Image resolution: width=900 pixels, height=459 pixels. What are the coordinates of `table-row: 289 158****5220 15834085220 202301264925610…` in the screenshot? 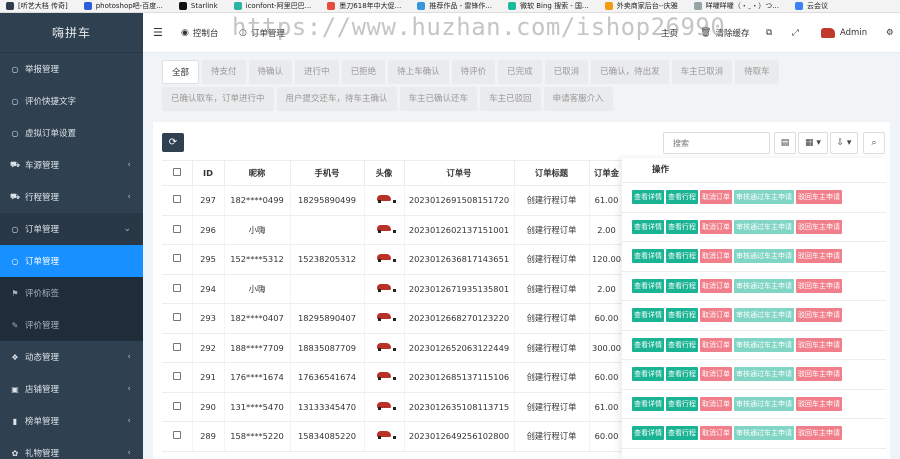 It's located at (393, 436).